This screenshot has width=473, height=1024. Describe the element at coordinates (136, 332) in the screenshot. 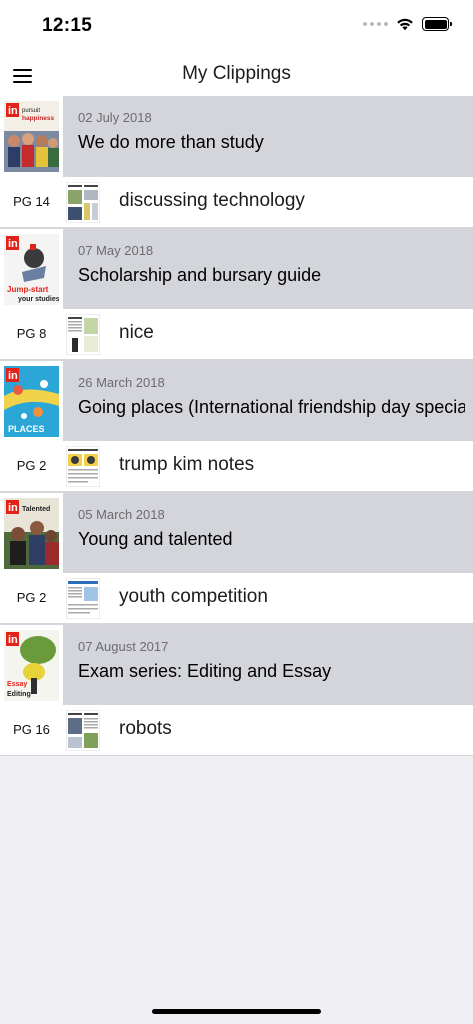

I see `clipping-label: nice` at that location.